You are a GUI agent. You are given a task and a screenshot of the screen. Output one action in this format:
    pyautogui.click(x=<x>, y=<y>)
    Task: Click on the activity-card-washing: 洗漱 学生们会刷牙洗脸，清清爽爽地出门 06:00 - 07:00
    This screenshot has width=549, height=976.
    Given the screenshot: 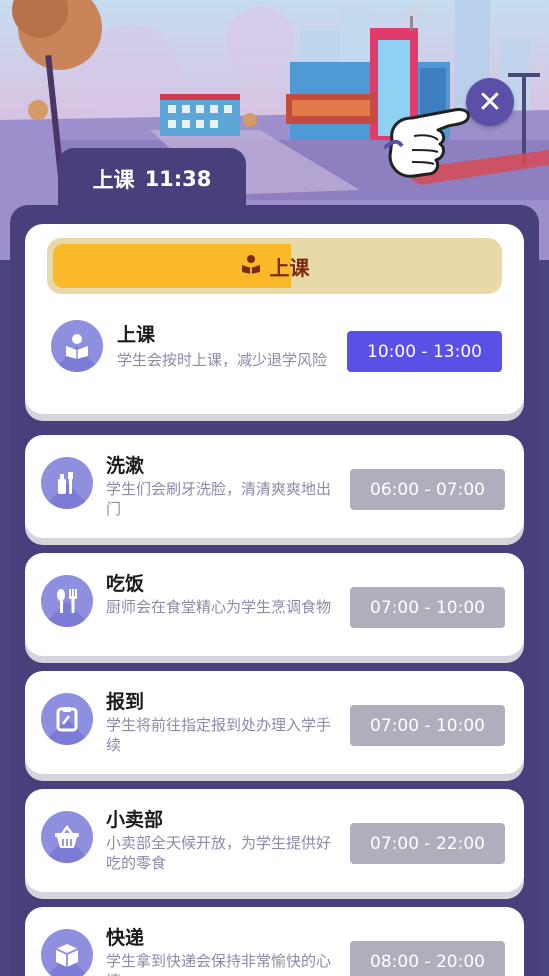 What is the action you would take?
    pyautogui.click(x=274, y=486)
    